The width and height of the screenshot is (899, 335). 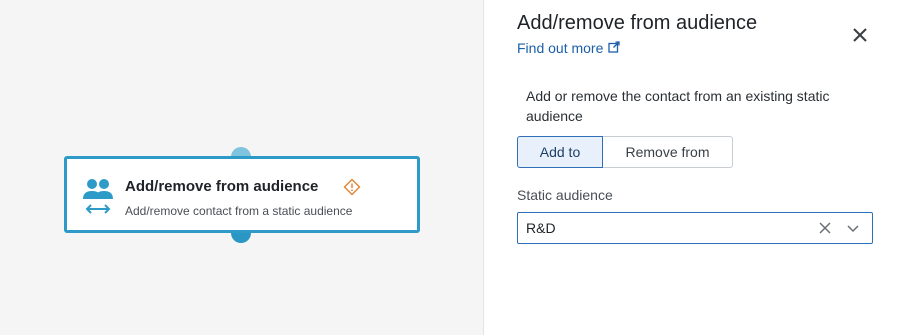 I want to click on static-audience-select: R&D, so click(x=695, y=228).